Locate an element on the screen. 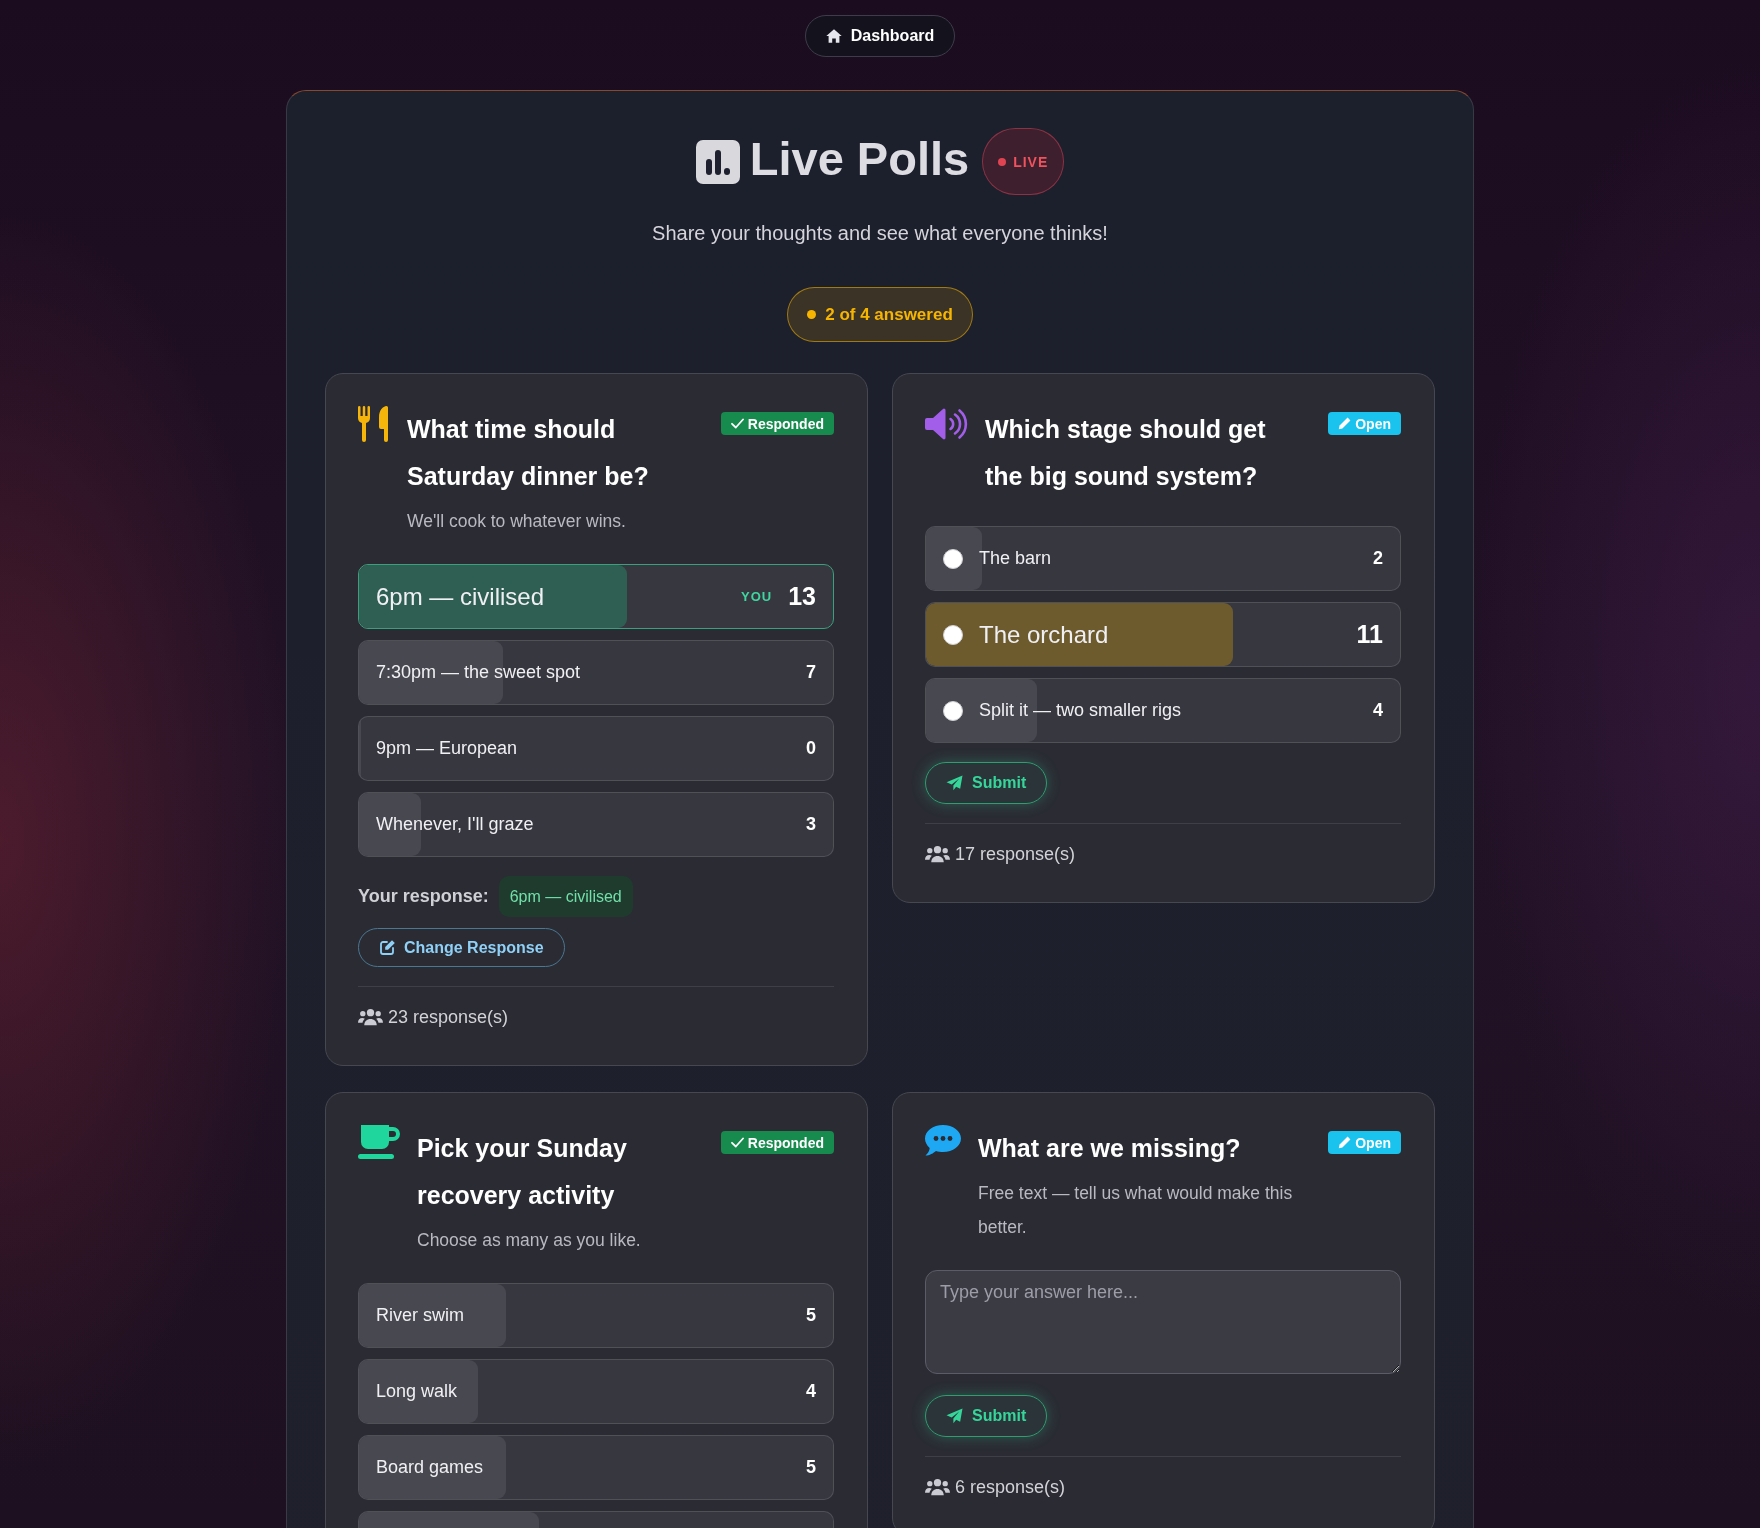  option-label: Long walk is located at coordinates (417, 1391).